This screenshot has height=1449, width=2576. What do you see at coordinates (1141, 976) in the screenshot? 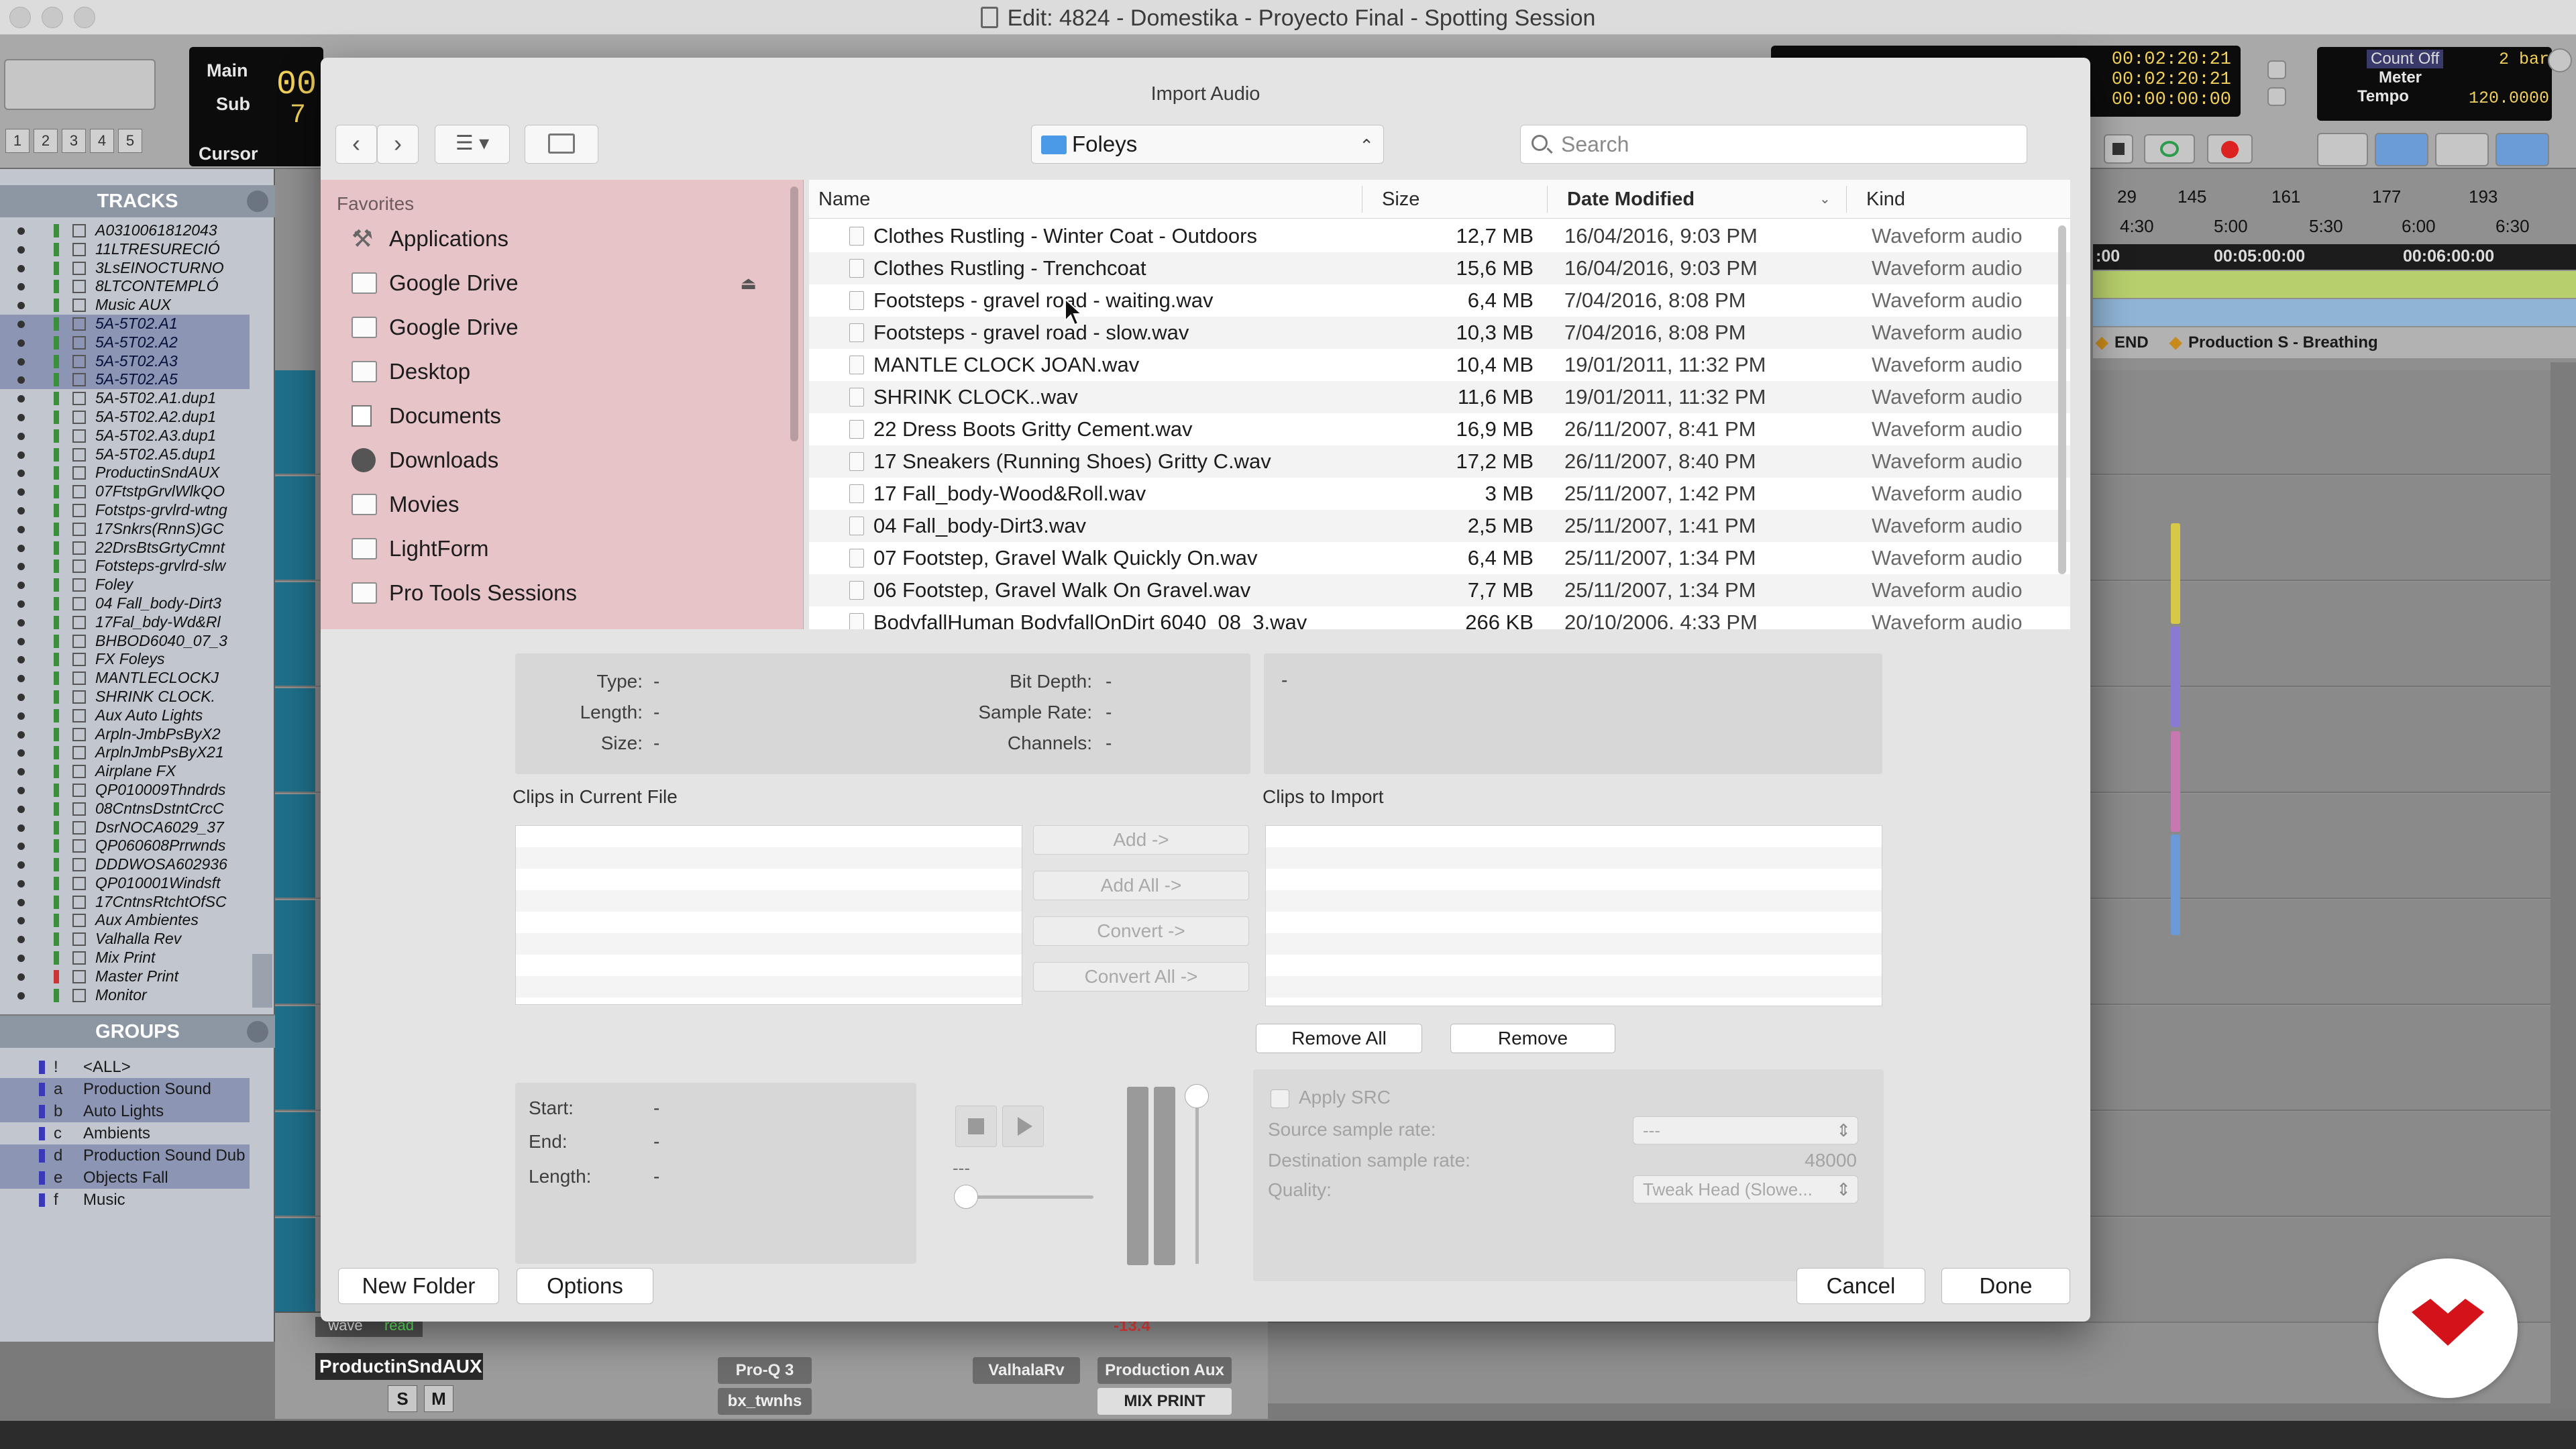
I see `convert-all-button: Convert All ->` at bounding box center [1141, 976].